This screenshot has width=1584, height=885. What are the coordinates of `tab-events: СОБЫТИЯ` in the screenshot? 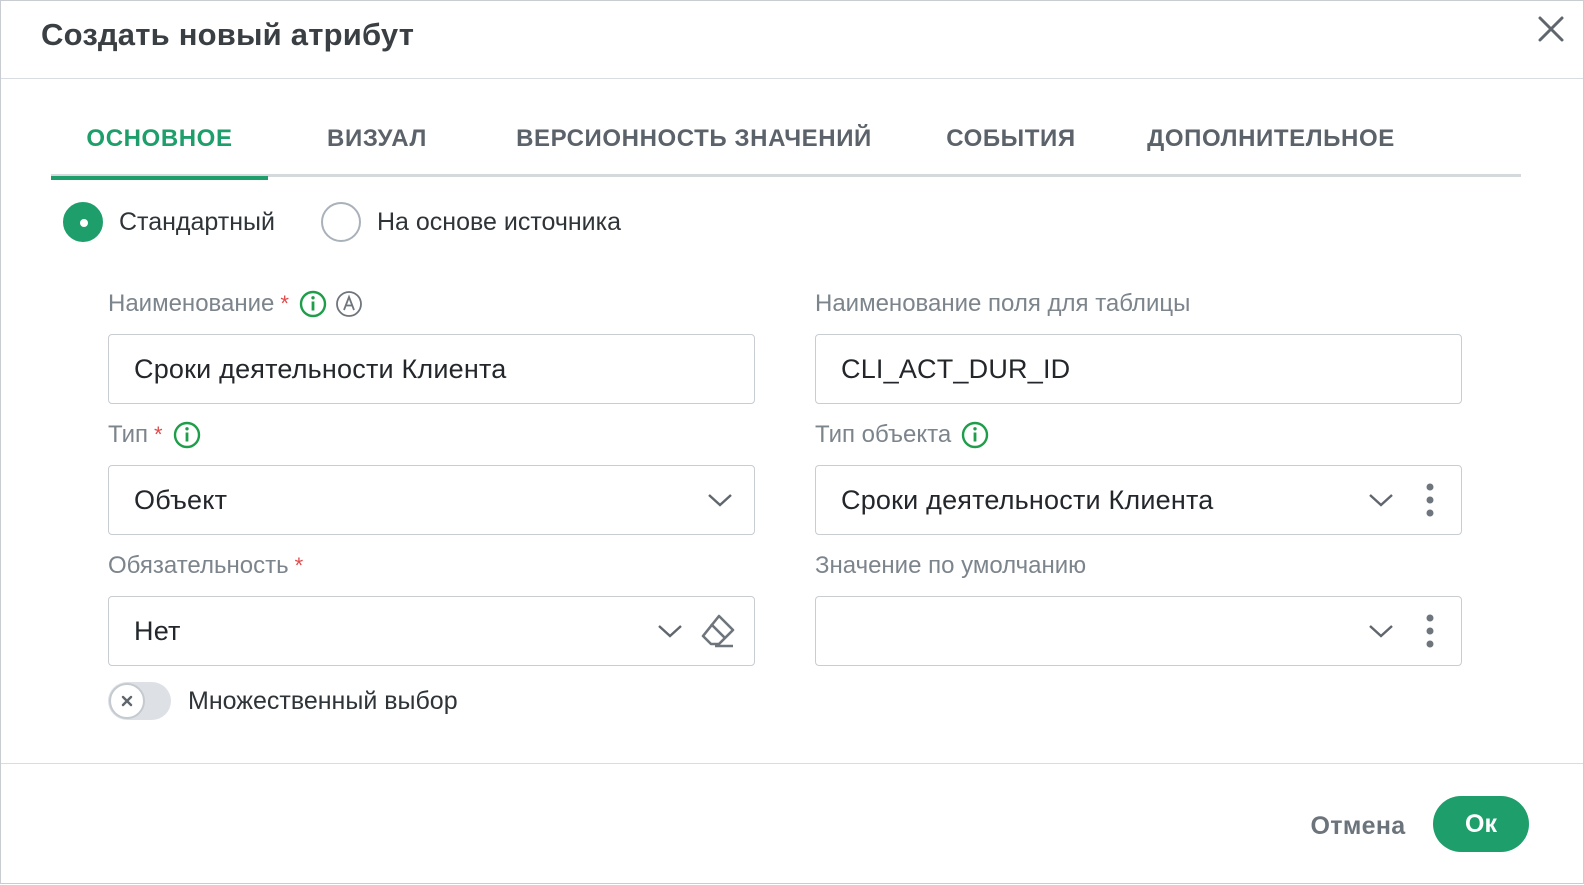 It's located at (1011, 139).